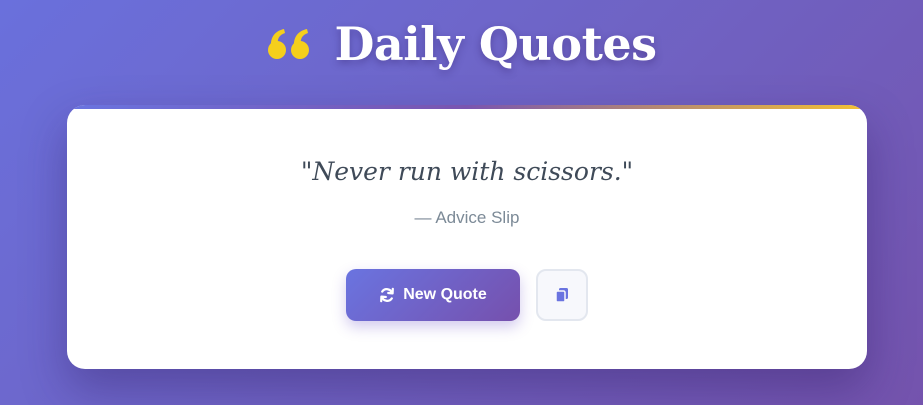  What do you see at coordinates (467, 217) in the screenshot?
I see `quote-author: — Advice Slip` at bounding box center [467, 217].